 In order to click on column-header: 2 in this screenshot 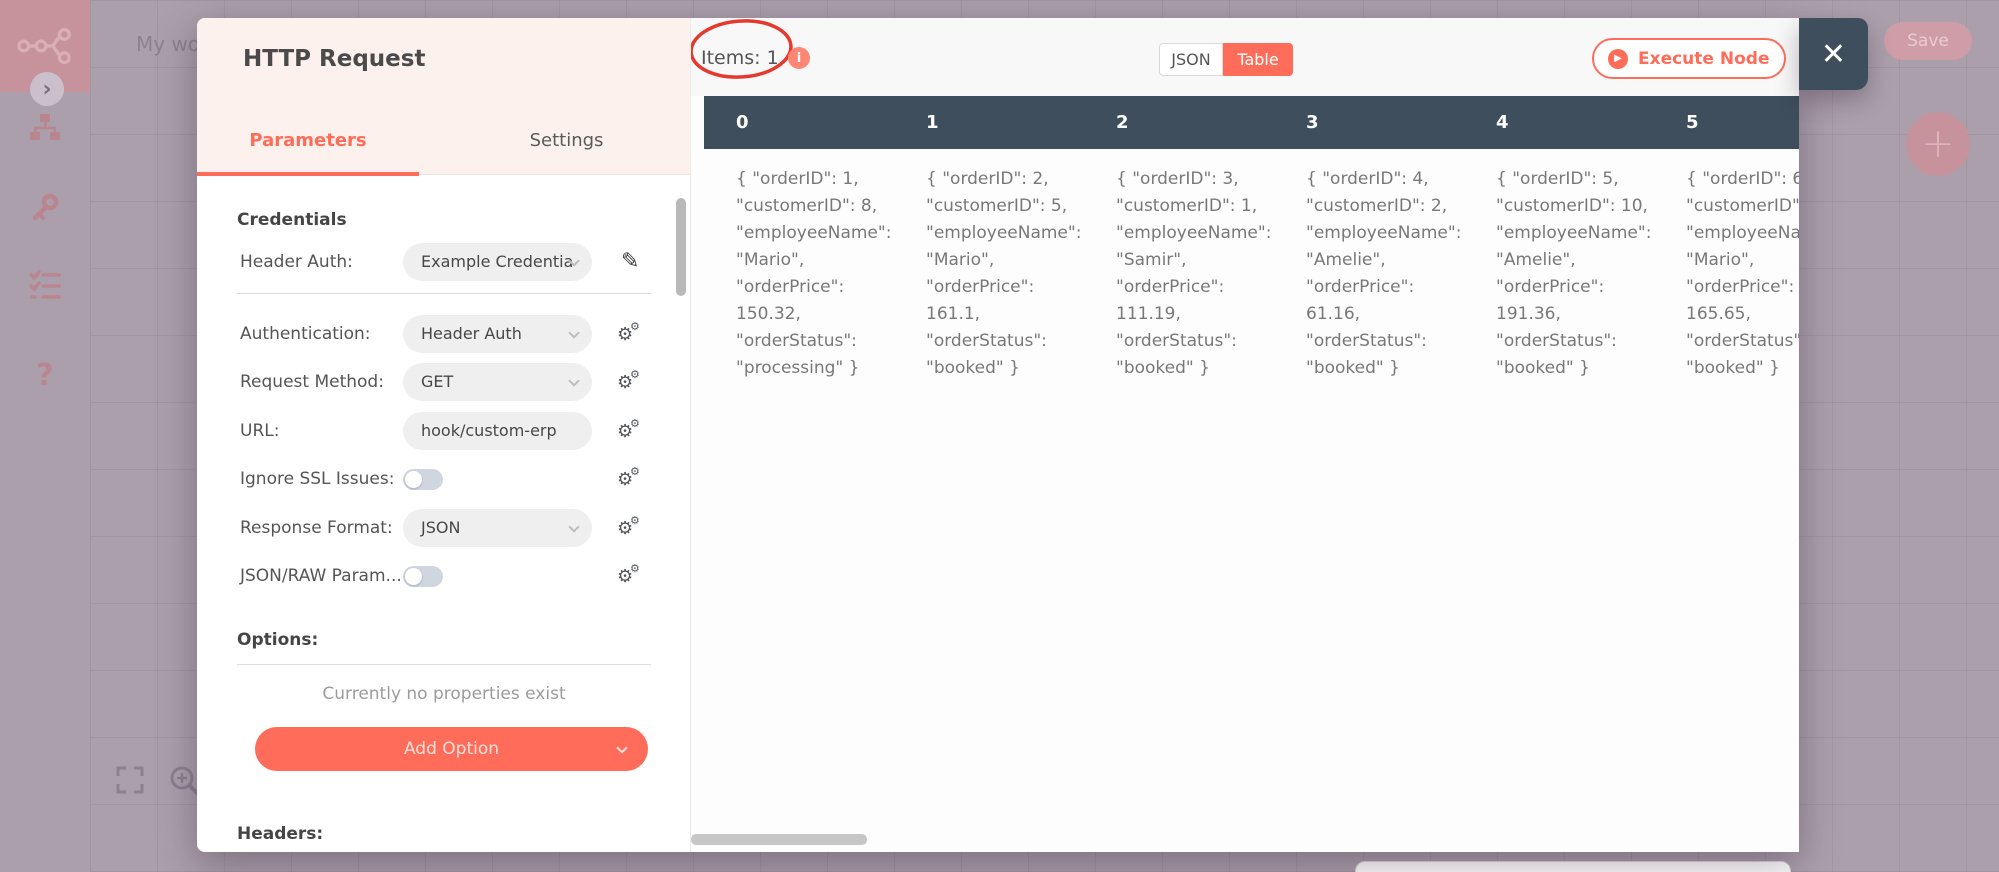, I will do `click(1122, 122)`.